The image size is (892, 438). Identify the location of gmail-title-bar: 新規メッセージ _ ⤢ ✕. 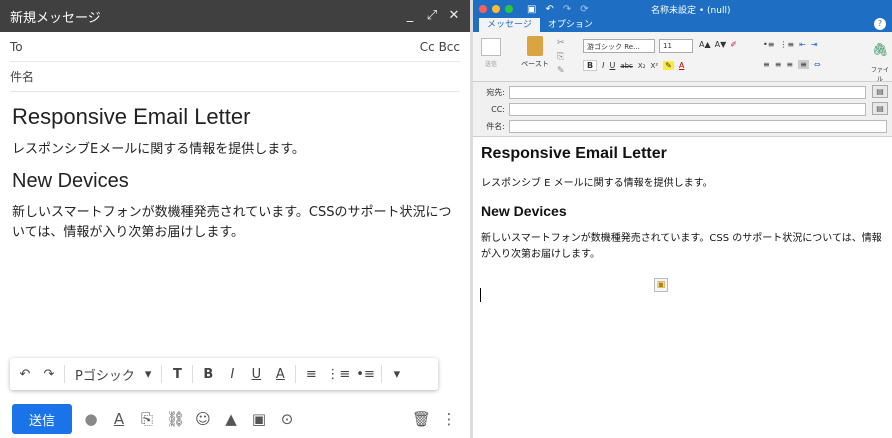
(235, 16).